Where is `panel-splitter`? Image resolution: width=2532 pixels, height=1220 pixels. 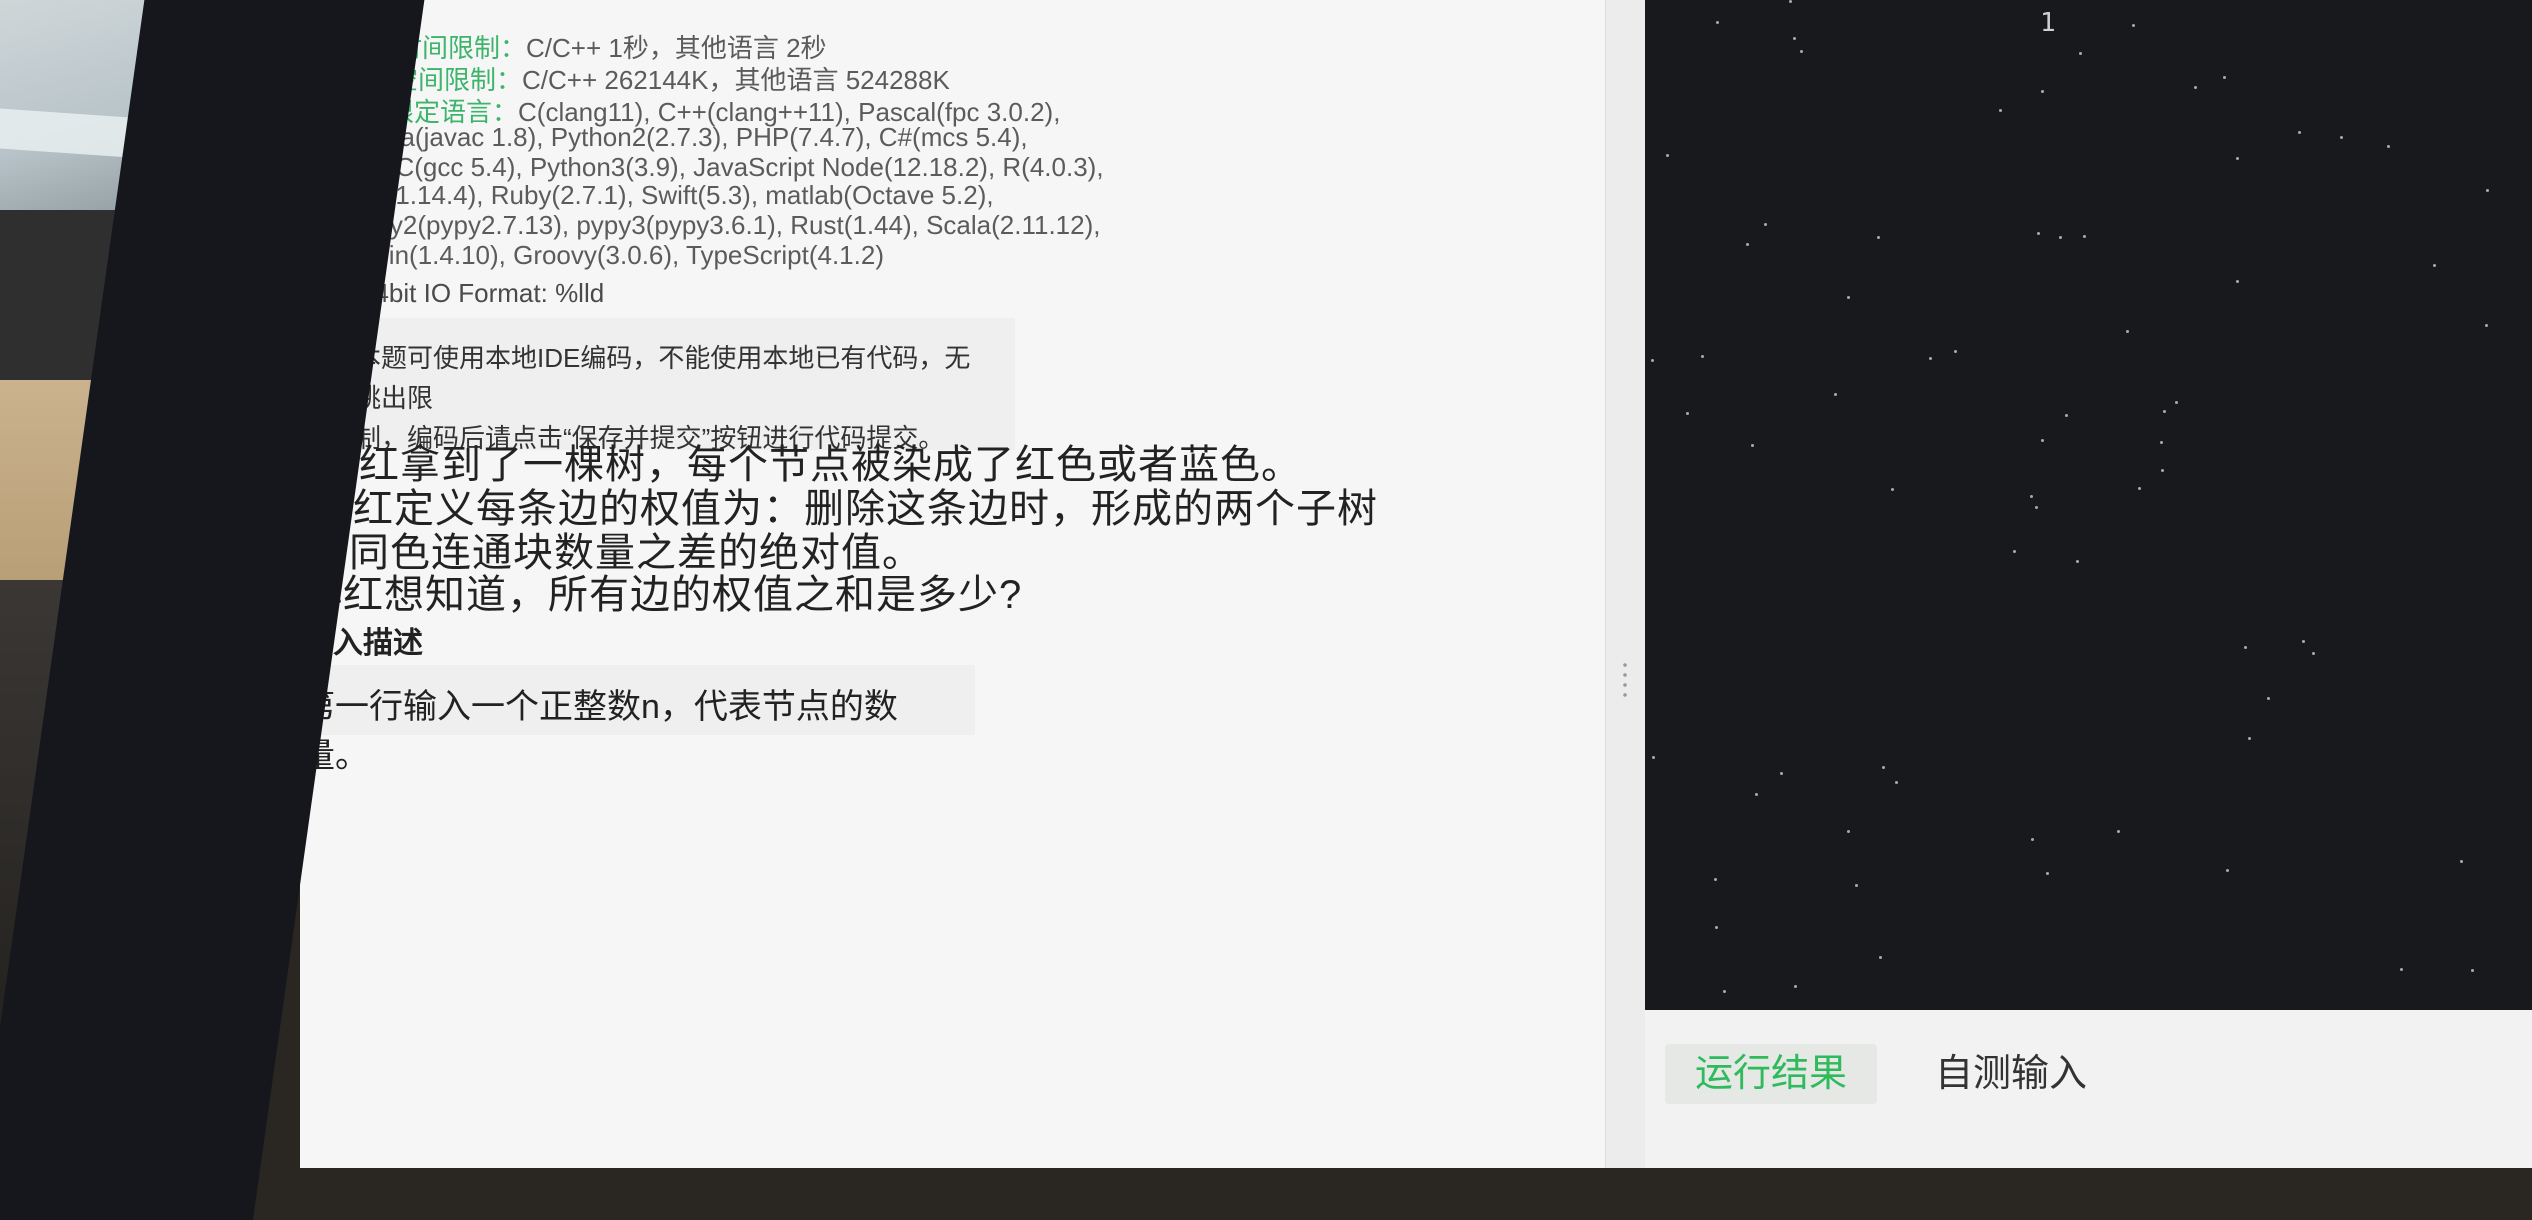
panel-splitter is located at coordinates (1625, 584).